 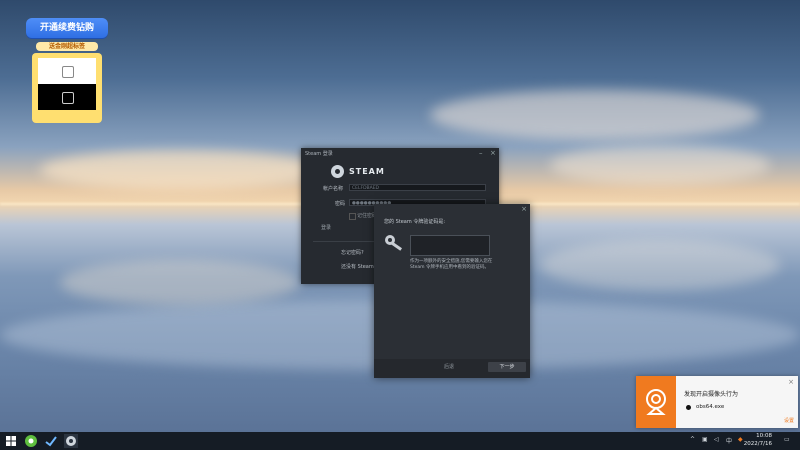 I want to click on notification-center-icon: ▭, so click(x=787, y=439).